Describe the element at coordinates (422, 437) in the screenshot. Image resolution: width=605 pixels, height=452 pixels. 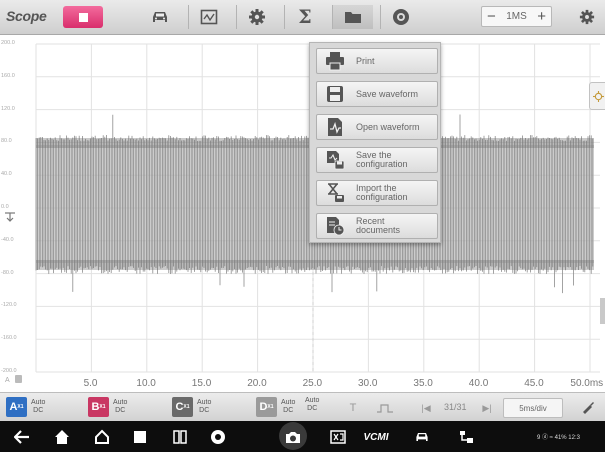
I see `vehicle-connect-button` at that location.